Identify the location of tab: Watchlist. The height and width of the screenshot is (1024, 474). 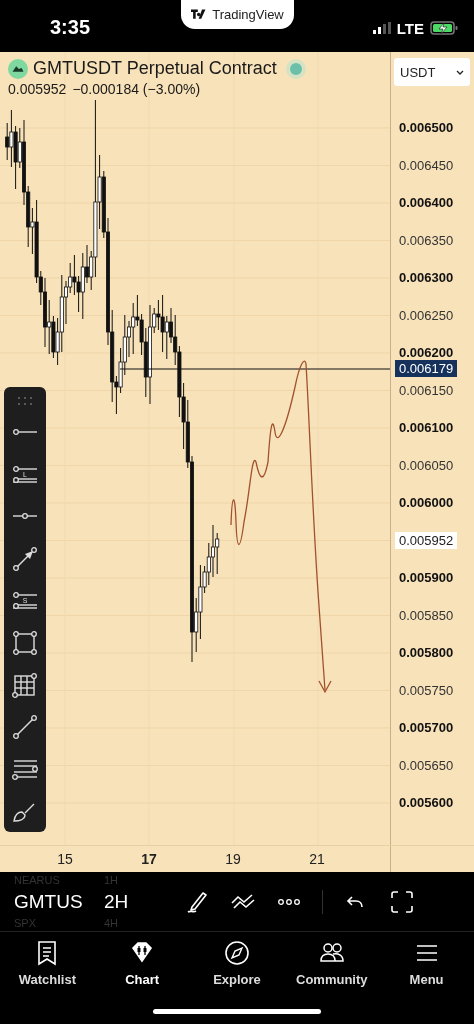
(47, 970).